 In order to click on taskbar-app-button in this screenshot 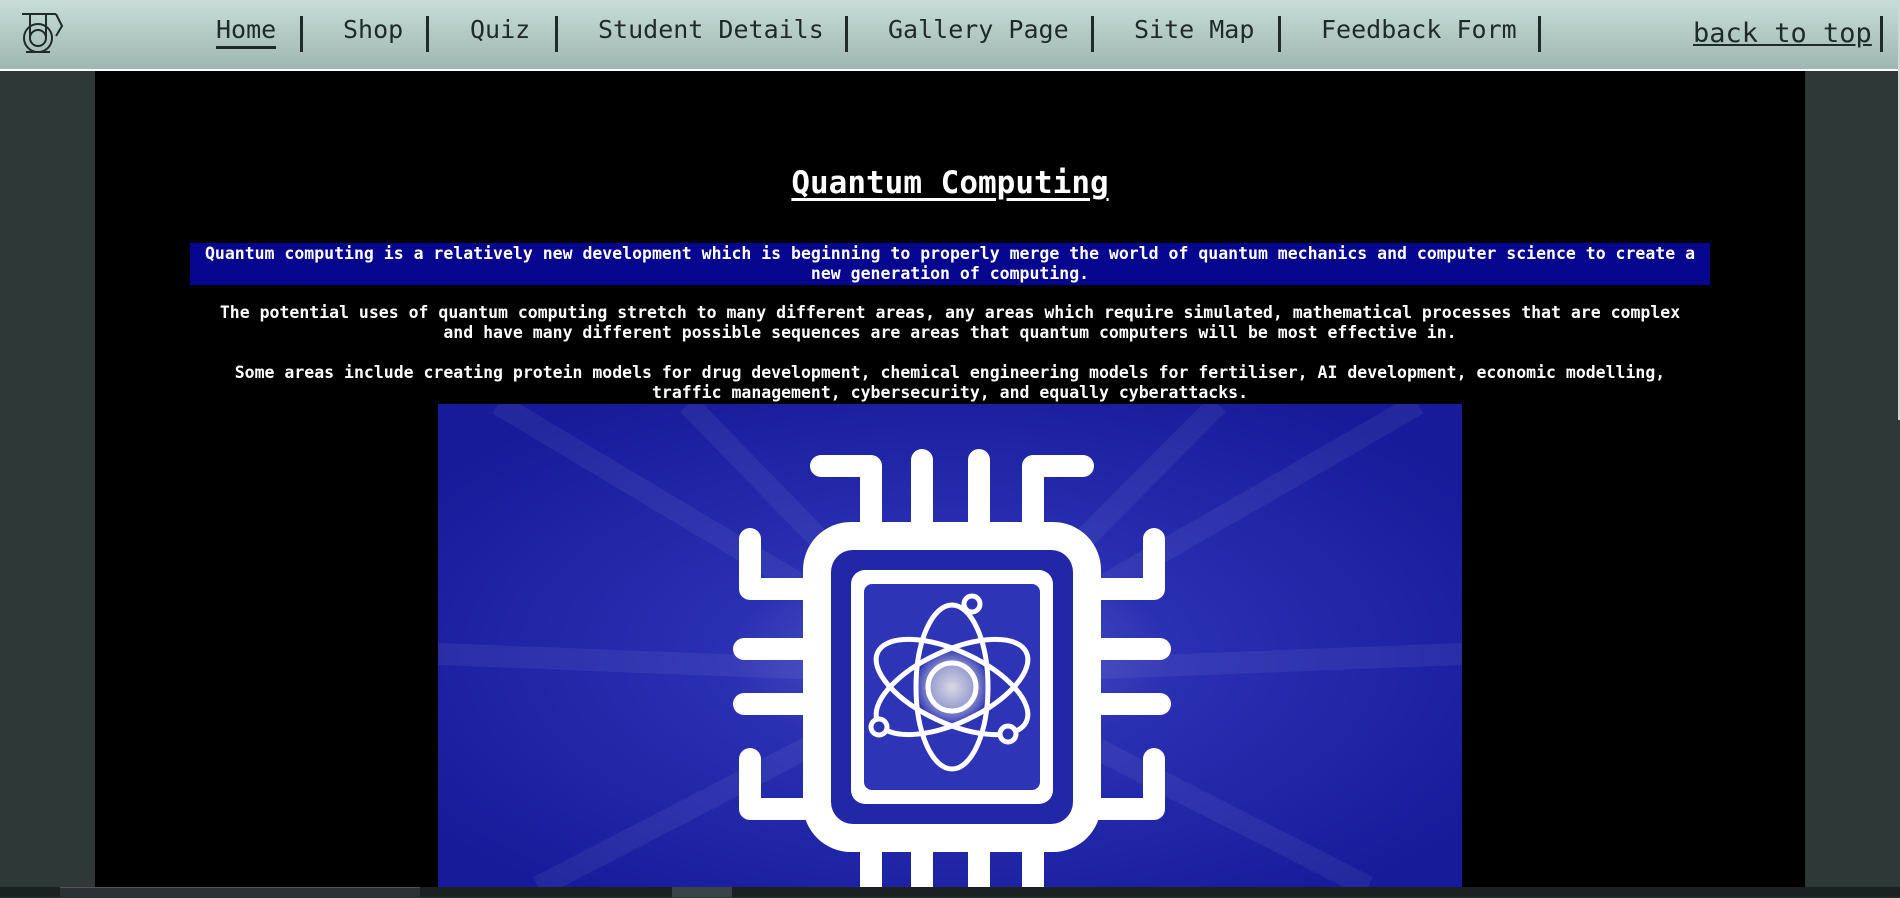, I will do `click(702, 892)`.